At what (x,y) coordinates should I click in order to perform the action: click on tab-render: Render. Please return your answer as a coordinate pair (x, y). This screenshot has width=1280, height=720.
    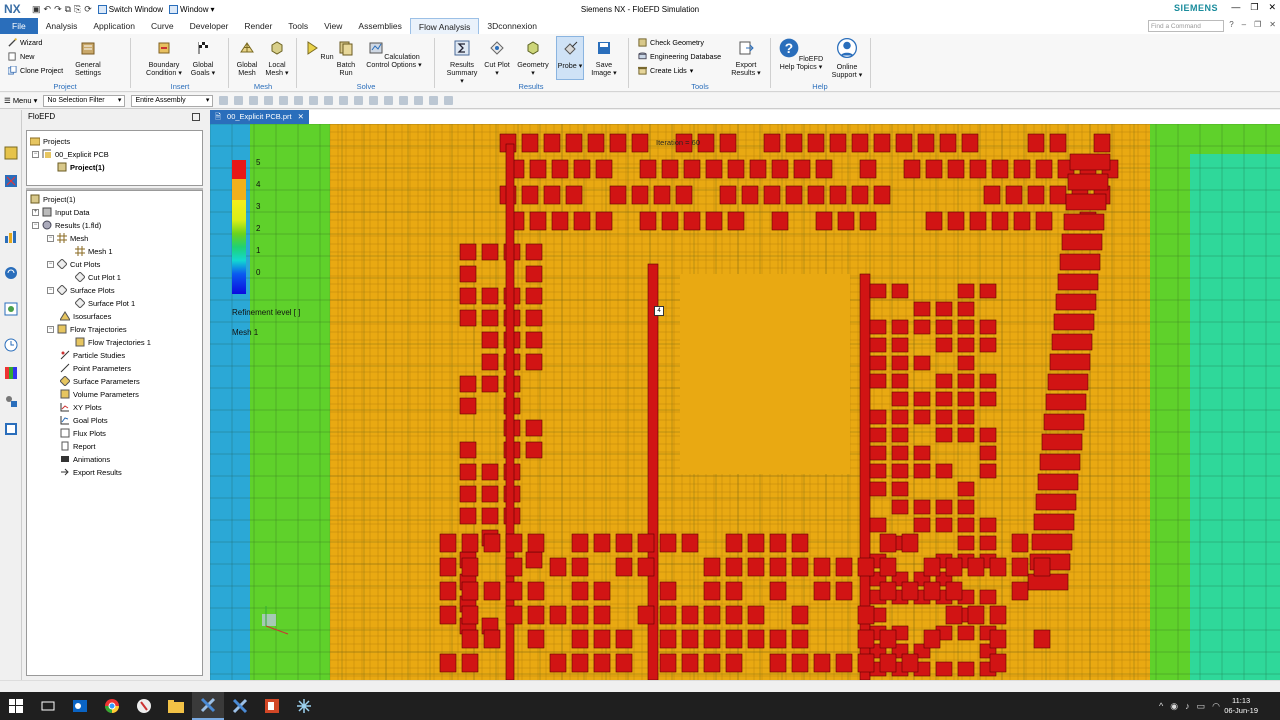
    Looking at the image, I should click on (258, 26).